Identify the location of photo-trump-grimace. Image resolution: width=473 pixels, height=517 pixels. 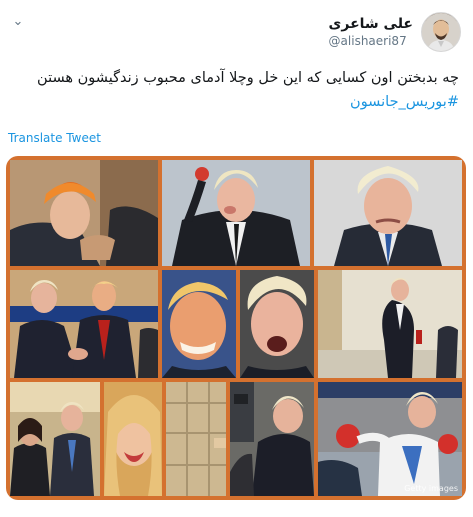
(199, 324).